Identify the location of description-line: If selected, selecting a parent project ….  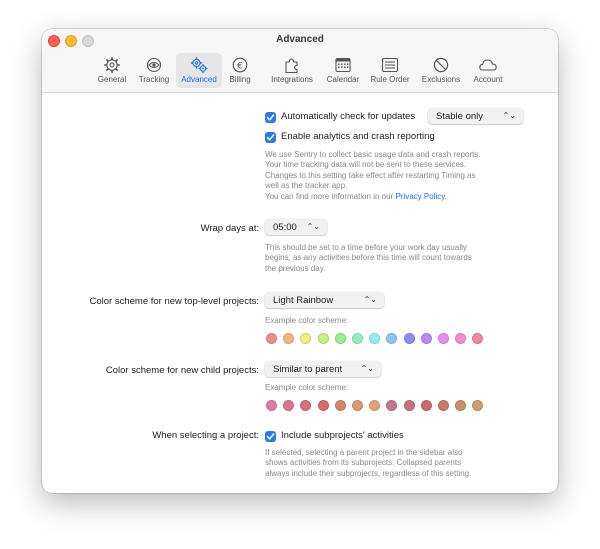
(364, 452).